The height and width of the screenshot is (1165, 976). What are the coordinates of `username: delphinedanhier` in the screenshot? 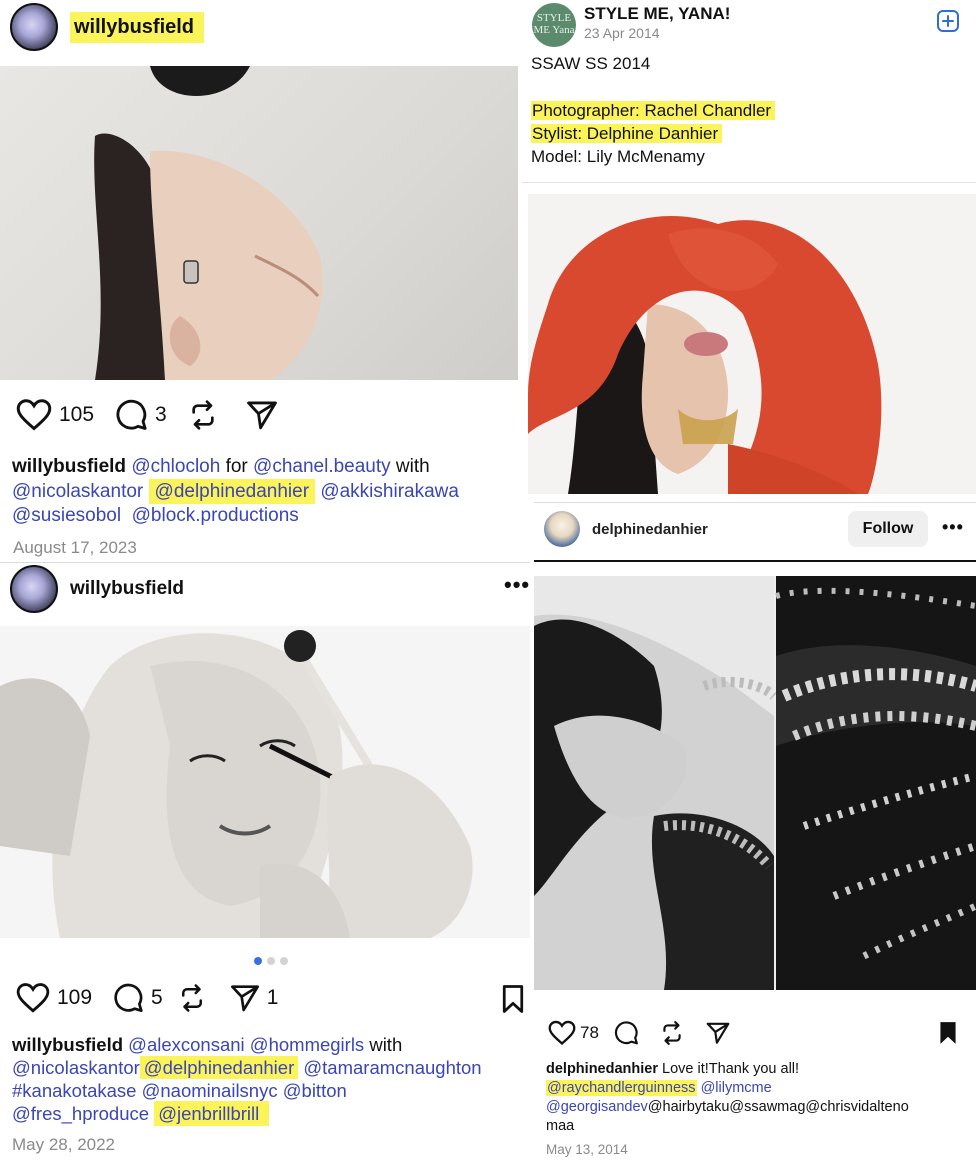 It's located at (650, 529).